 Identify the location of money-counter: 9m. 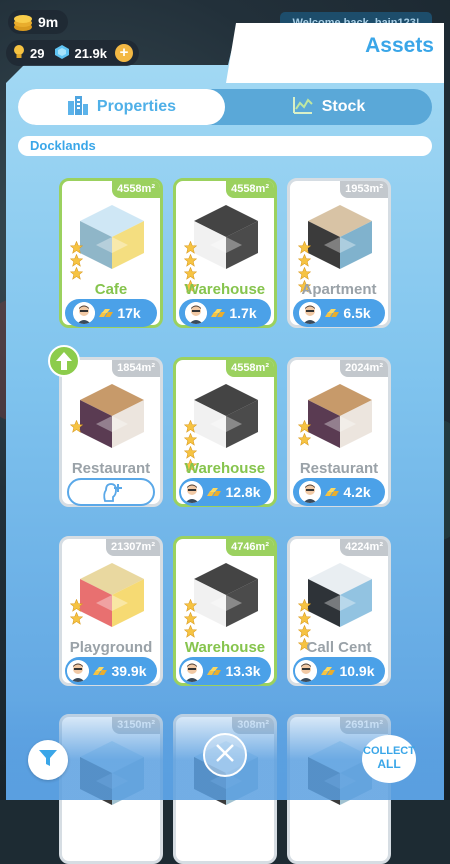
(38, 22).